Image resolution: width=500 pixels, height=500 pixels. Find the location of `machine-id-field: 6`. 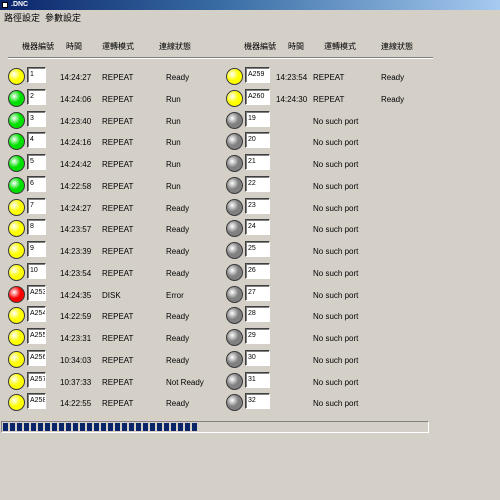

machine-id-field: 6 is located at coordinates (36, 183).